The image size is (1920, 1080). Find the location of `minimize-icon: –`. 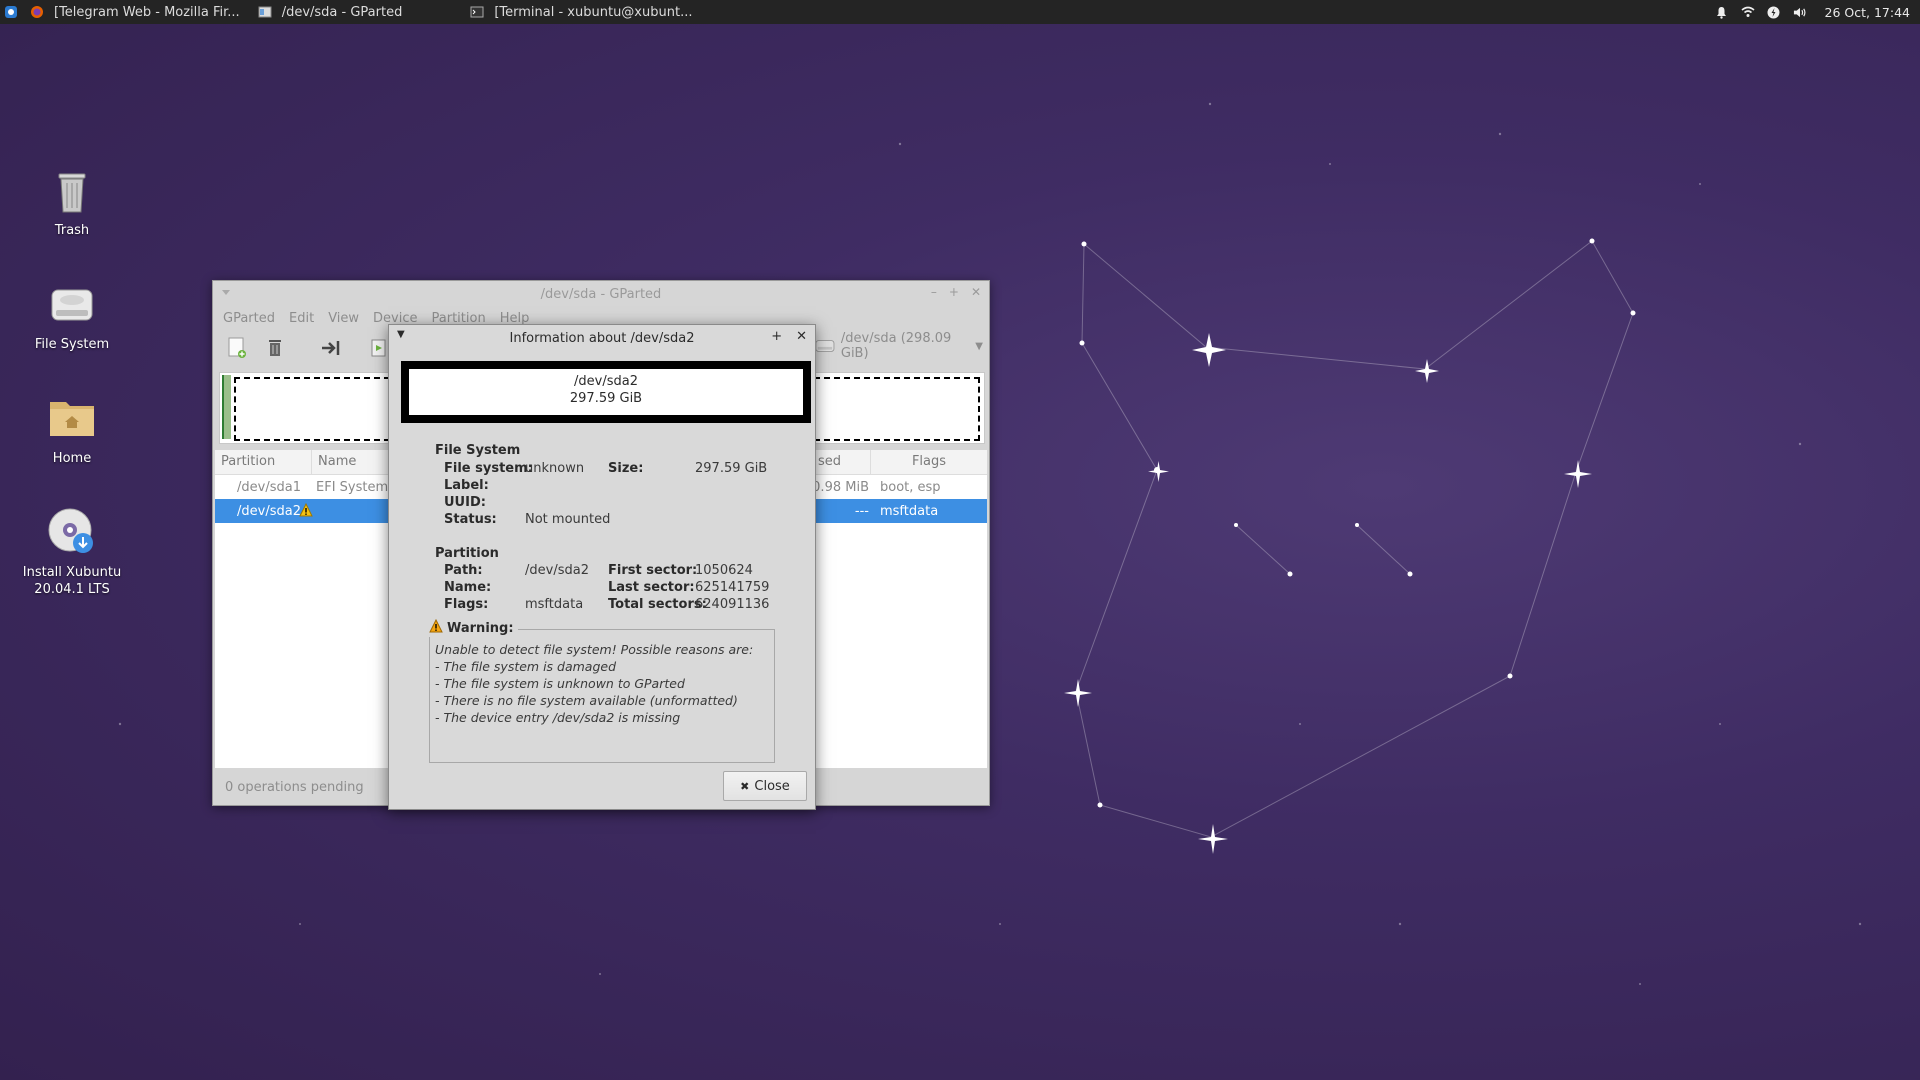

minimize-icon: – is located at coordinates (934, 292).